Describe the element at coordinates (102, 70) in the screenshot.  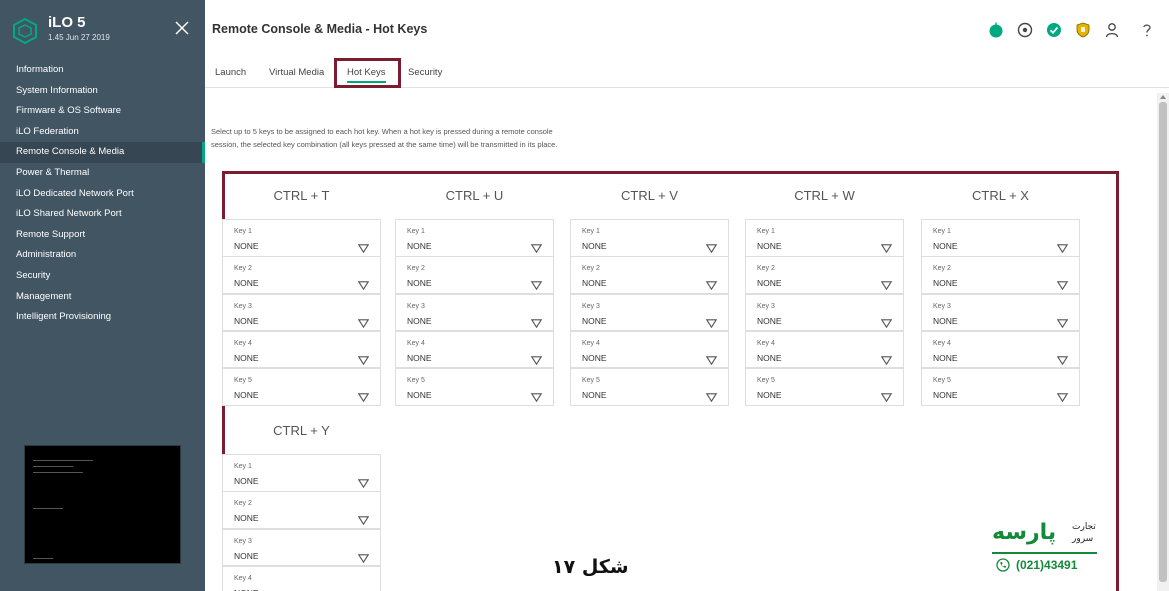
I see `sidebar-item-information: Information` at that location.